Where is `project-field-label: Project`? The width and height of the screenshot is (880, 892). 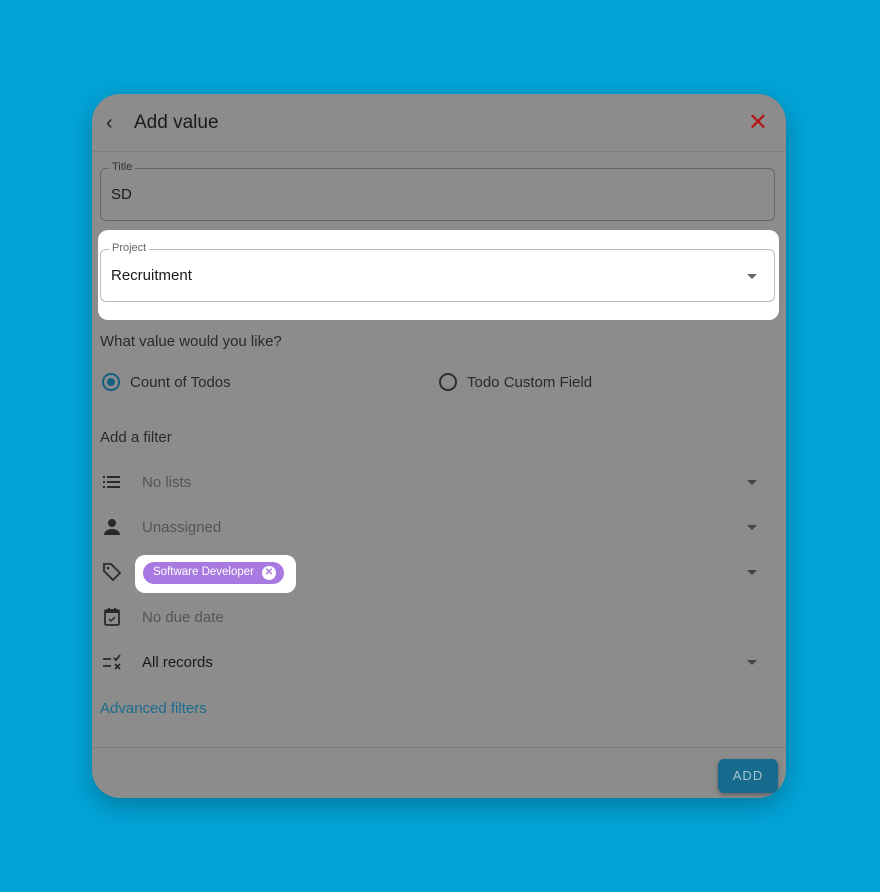
project-field-label: Project is located at coordinates (129, 248).